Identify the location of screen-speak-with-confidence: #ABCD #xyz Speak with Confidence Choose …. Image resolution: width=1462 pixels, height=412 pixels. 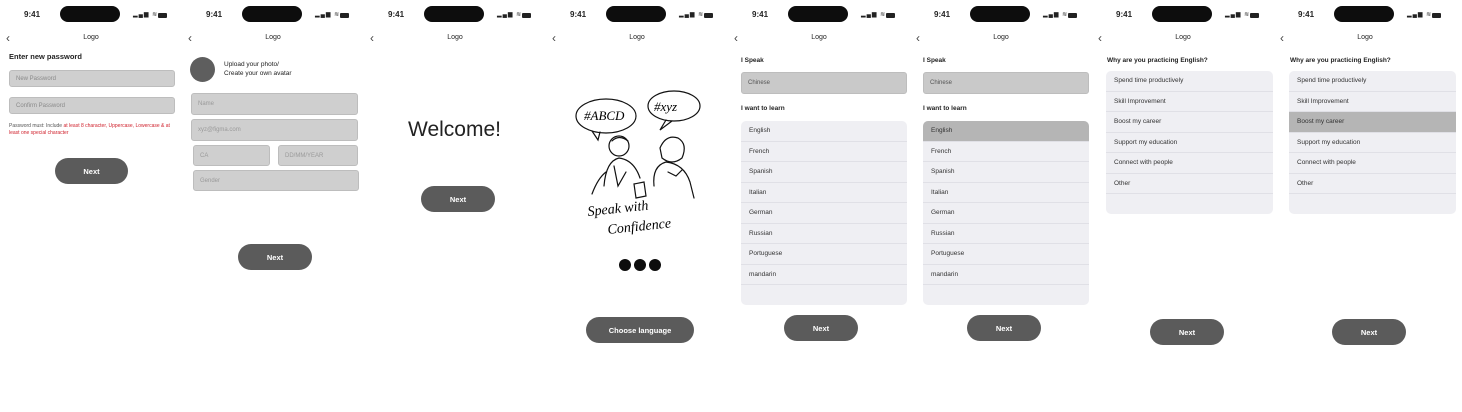
(637, 206).